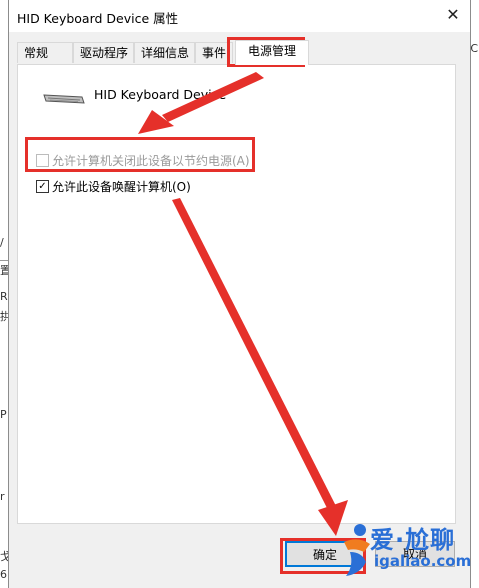  Describe the element at coordinates (98, 18) in the screenshot. I see `window-title: HID Keyboard Device 属性` at that location.